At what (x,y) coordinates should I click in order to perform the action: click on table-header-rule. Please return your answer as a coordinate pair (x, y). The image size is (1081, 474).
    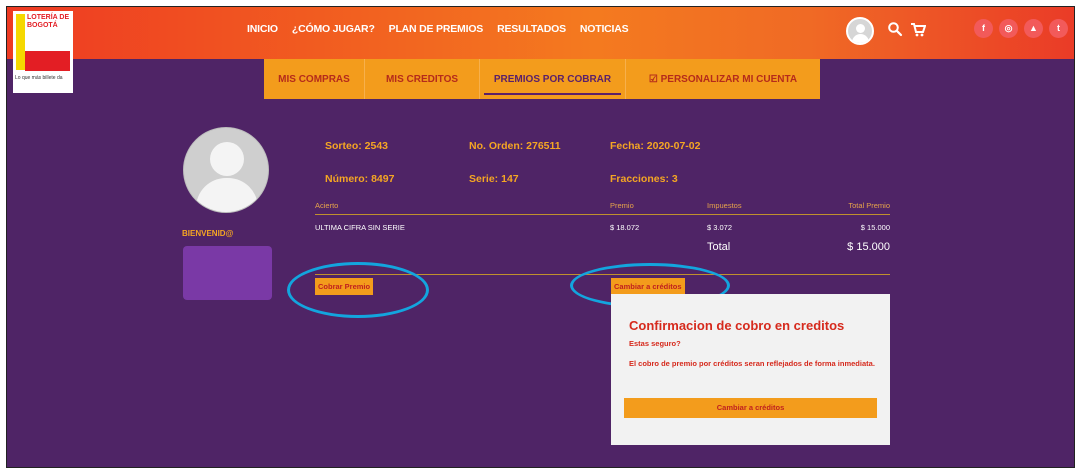
    Looking at the image, I should click on (602, 214).